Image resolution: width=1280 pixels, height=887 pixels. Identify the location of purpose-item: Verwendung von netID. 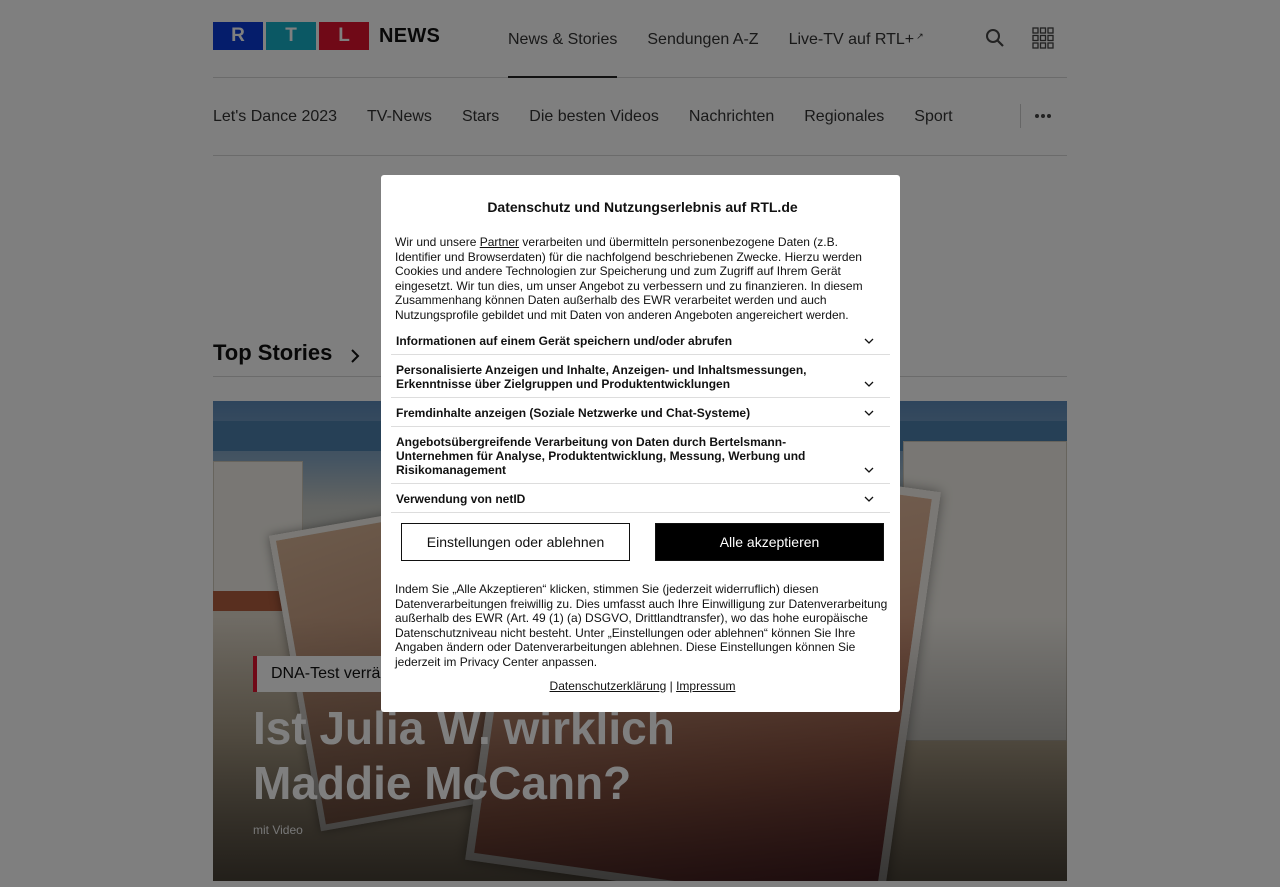
(640, 498).